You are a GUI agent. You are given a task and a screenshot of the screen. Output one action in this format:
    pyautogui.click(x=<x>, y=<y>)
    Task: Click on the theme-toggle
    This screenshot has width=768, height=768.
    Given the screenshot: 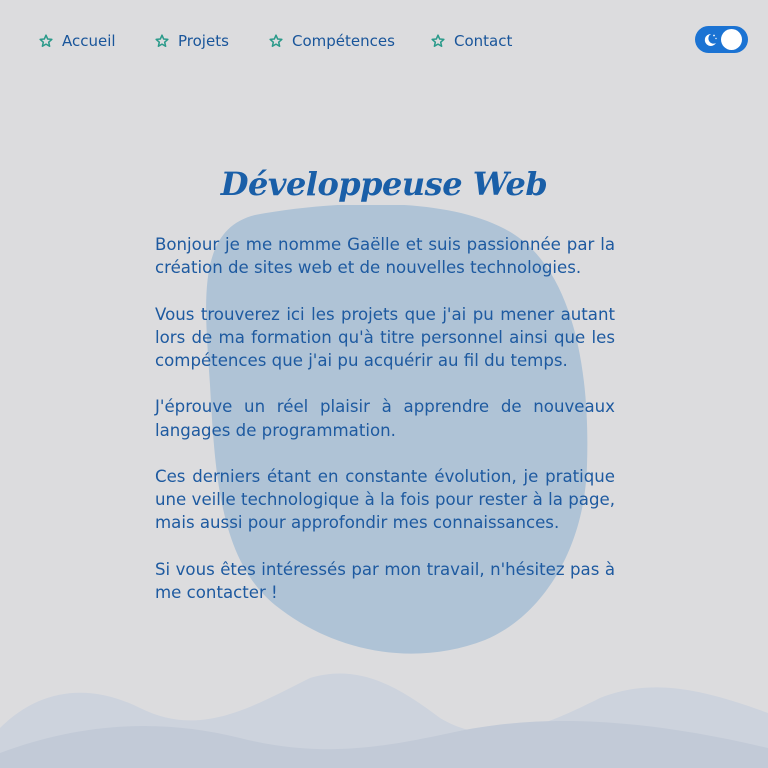 What is the action you would take?
    pyautogui.click(x=721, y=39)
    